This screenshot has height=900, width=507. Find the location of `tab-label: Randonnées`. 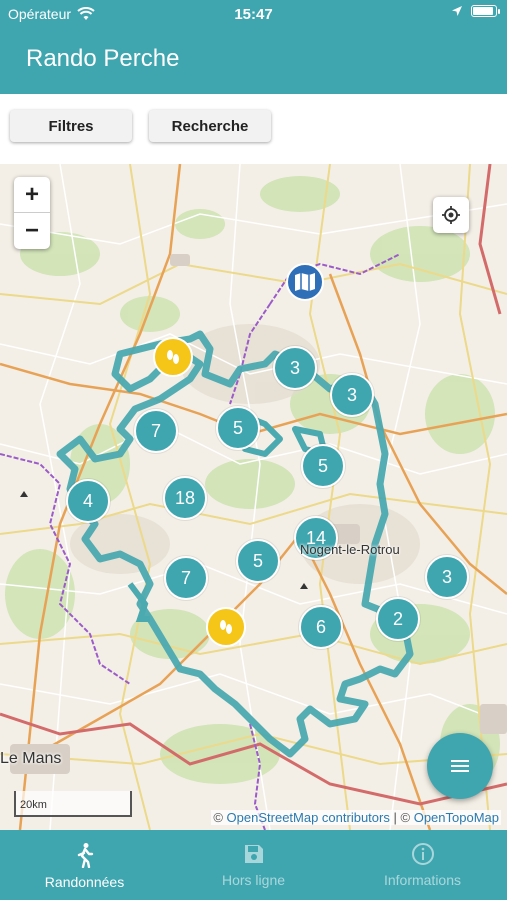

tab-label: Randonnées is located at coordinates (84, 882).